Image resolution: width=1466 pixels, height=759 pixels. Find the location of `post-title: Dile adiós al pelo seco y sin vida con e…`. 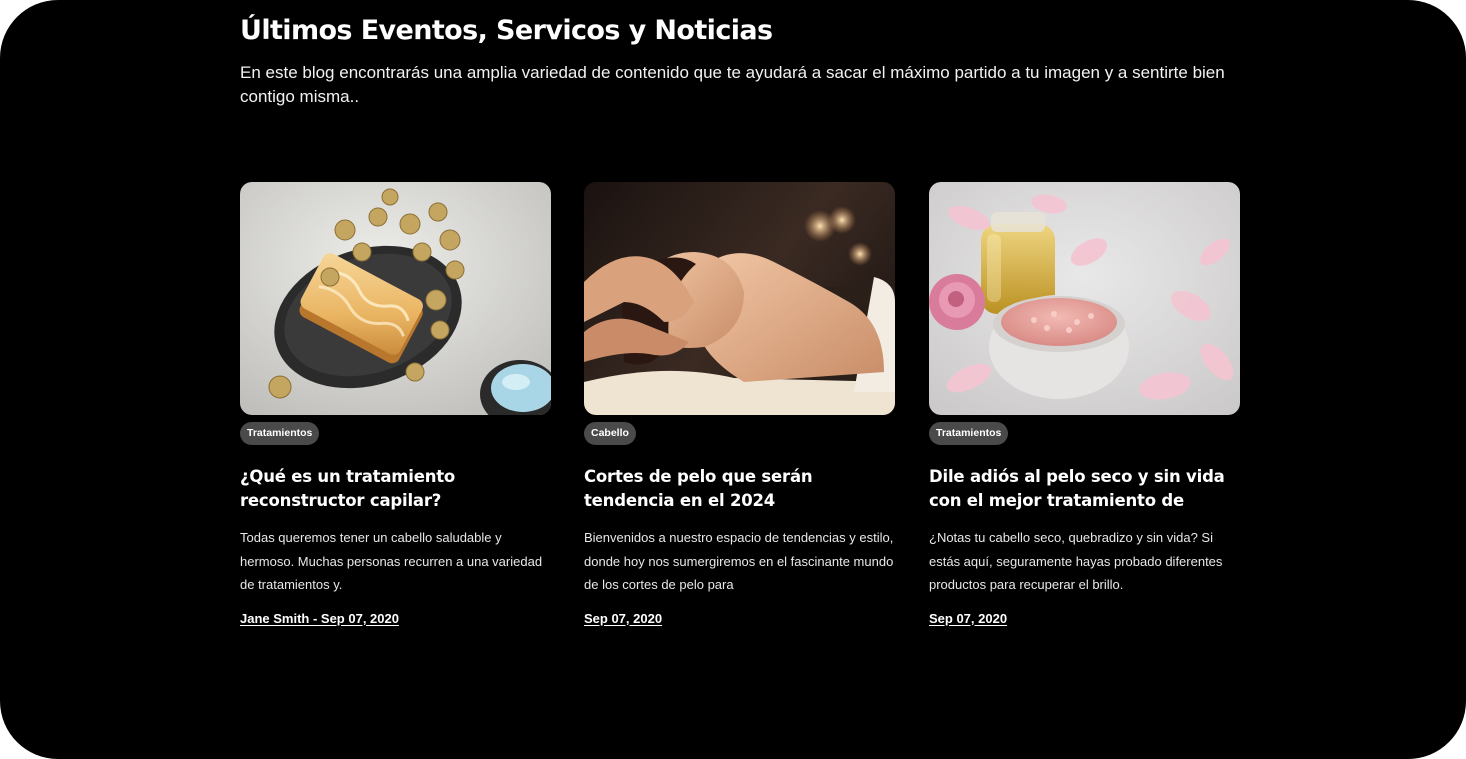

post-title: Dile adiós al pelo seco y sin vida con e… is located at coordinates (1084, 489).